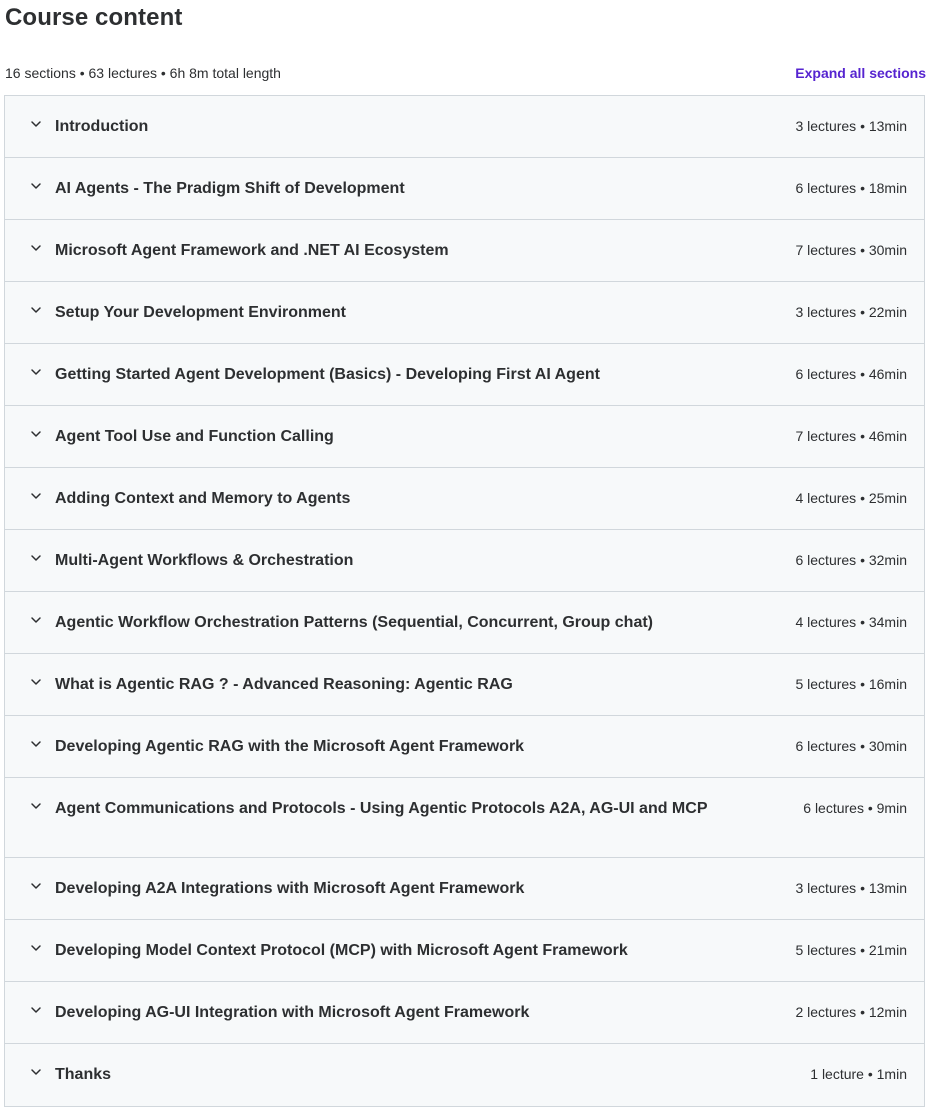 Image resolution: width=930 pixels, height=1113 pixels. What do you see at coordinates (851, 436) in the screenshot?
I see `section-lecture-count: 7 lectures • 46min` at bounding box center [851, 436].